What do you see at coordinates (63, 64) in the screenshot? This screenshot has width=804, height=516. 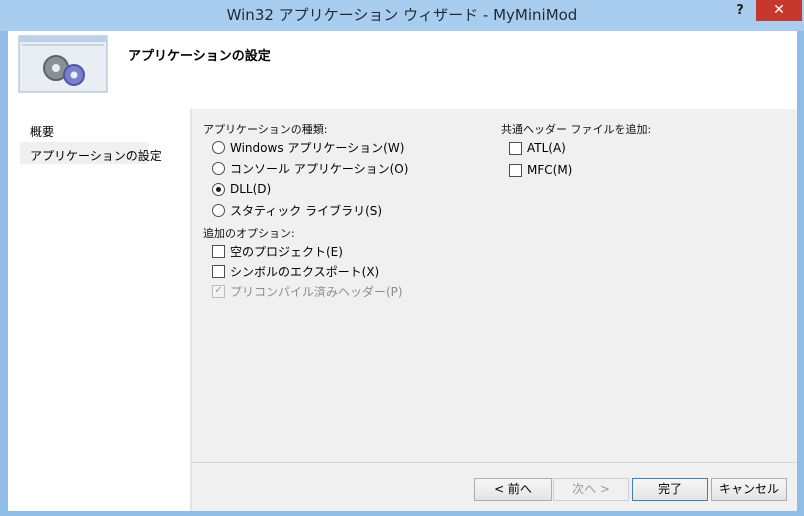 I see `wizard-gears-icon` at bounding box center [63, 64].